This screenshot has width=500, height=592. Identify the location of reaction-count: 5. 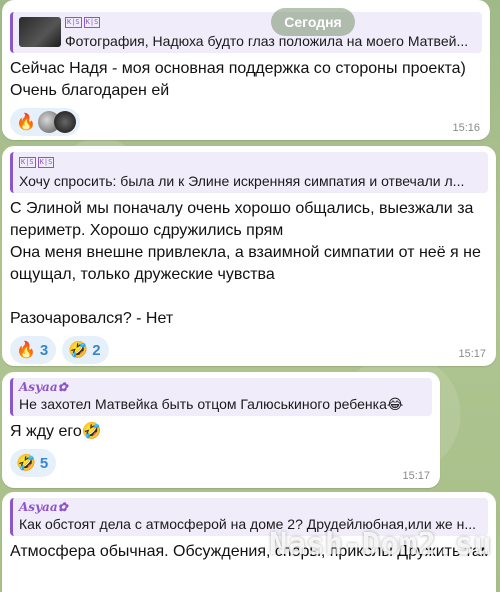
(44, 463).